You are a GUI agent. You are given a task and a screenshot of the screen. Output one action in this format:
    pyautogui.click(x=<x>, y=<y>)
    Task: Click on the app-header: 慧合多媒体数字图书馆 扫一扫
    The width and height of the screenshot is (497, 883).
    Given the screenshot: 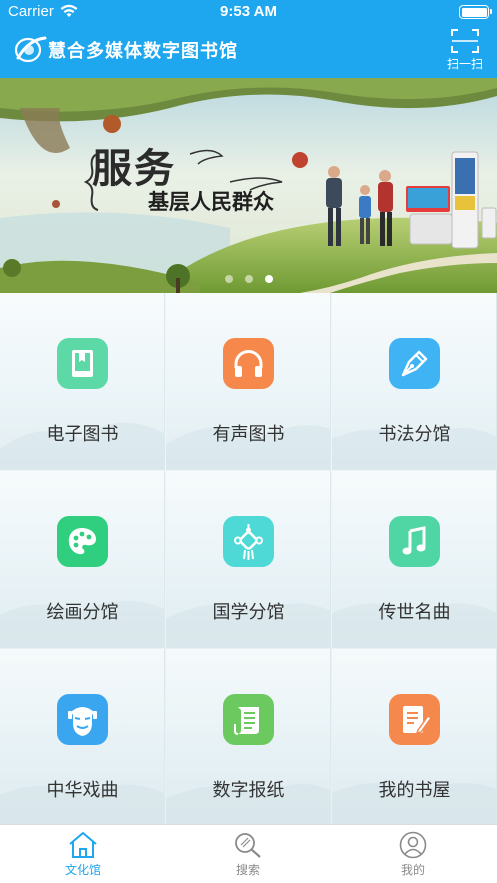 What is the action you would take?
    pyautogui.click(x=248, y=52)
    